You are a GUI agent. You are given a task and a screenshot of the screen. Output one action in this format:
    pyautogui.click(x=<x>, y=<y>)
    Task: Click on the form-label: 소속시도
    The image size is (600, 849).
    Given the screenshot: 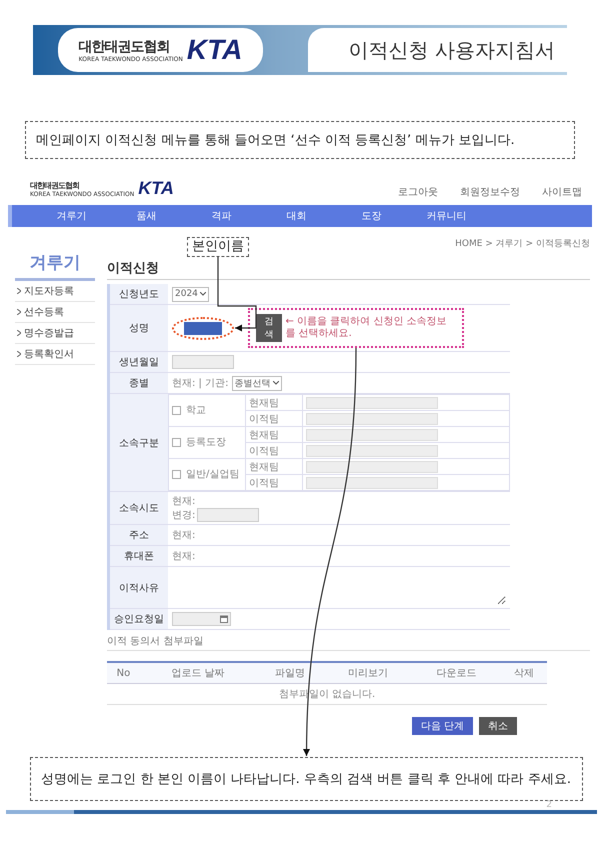 What is the action you would take?
    pyautogui.click(x=138, y=508)
    